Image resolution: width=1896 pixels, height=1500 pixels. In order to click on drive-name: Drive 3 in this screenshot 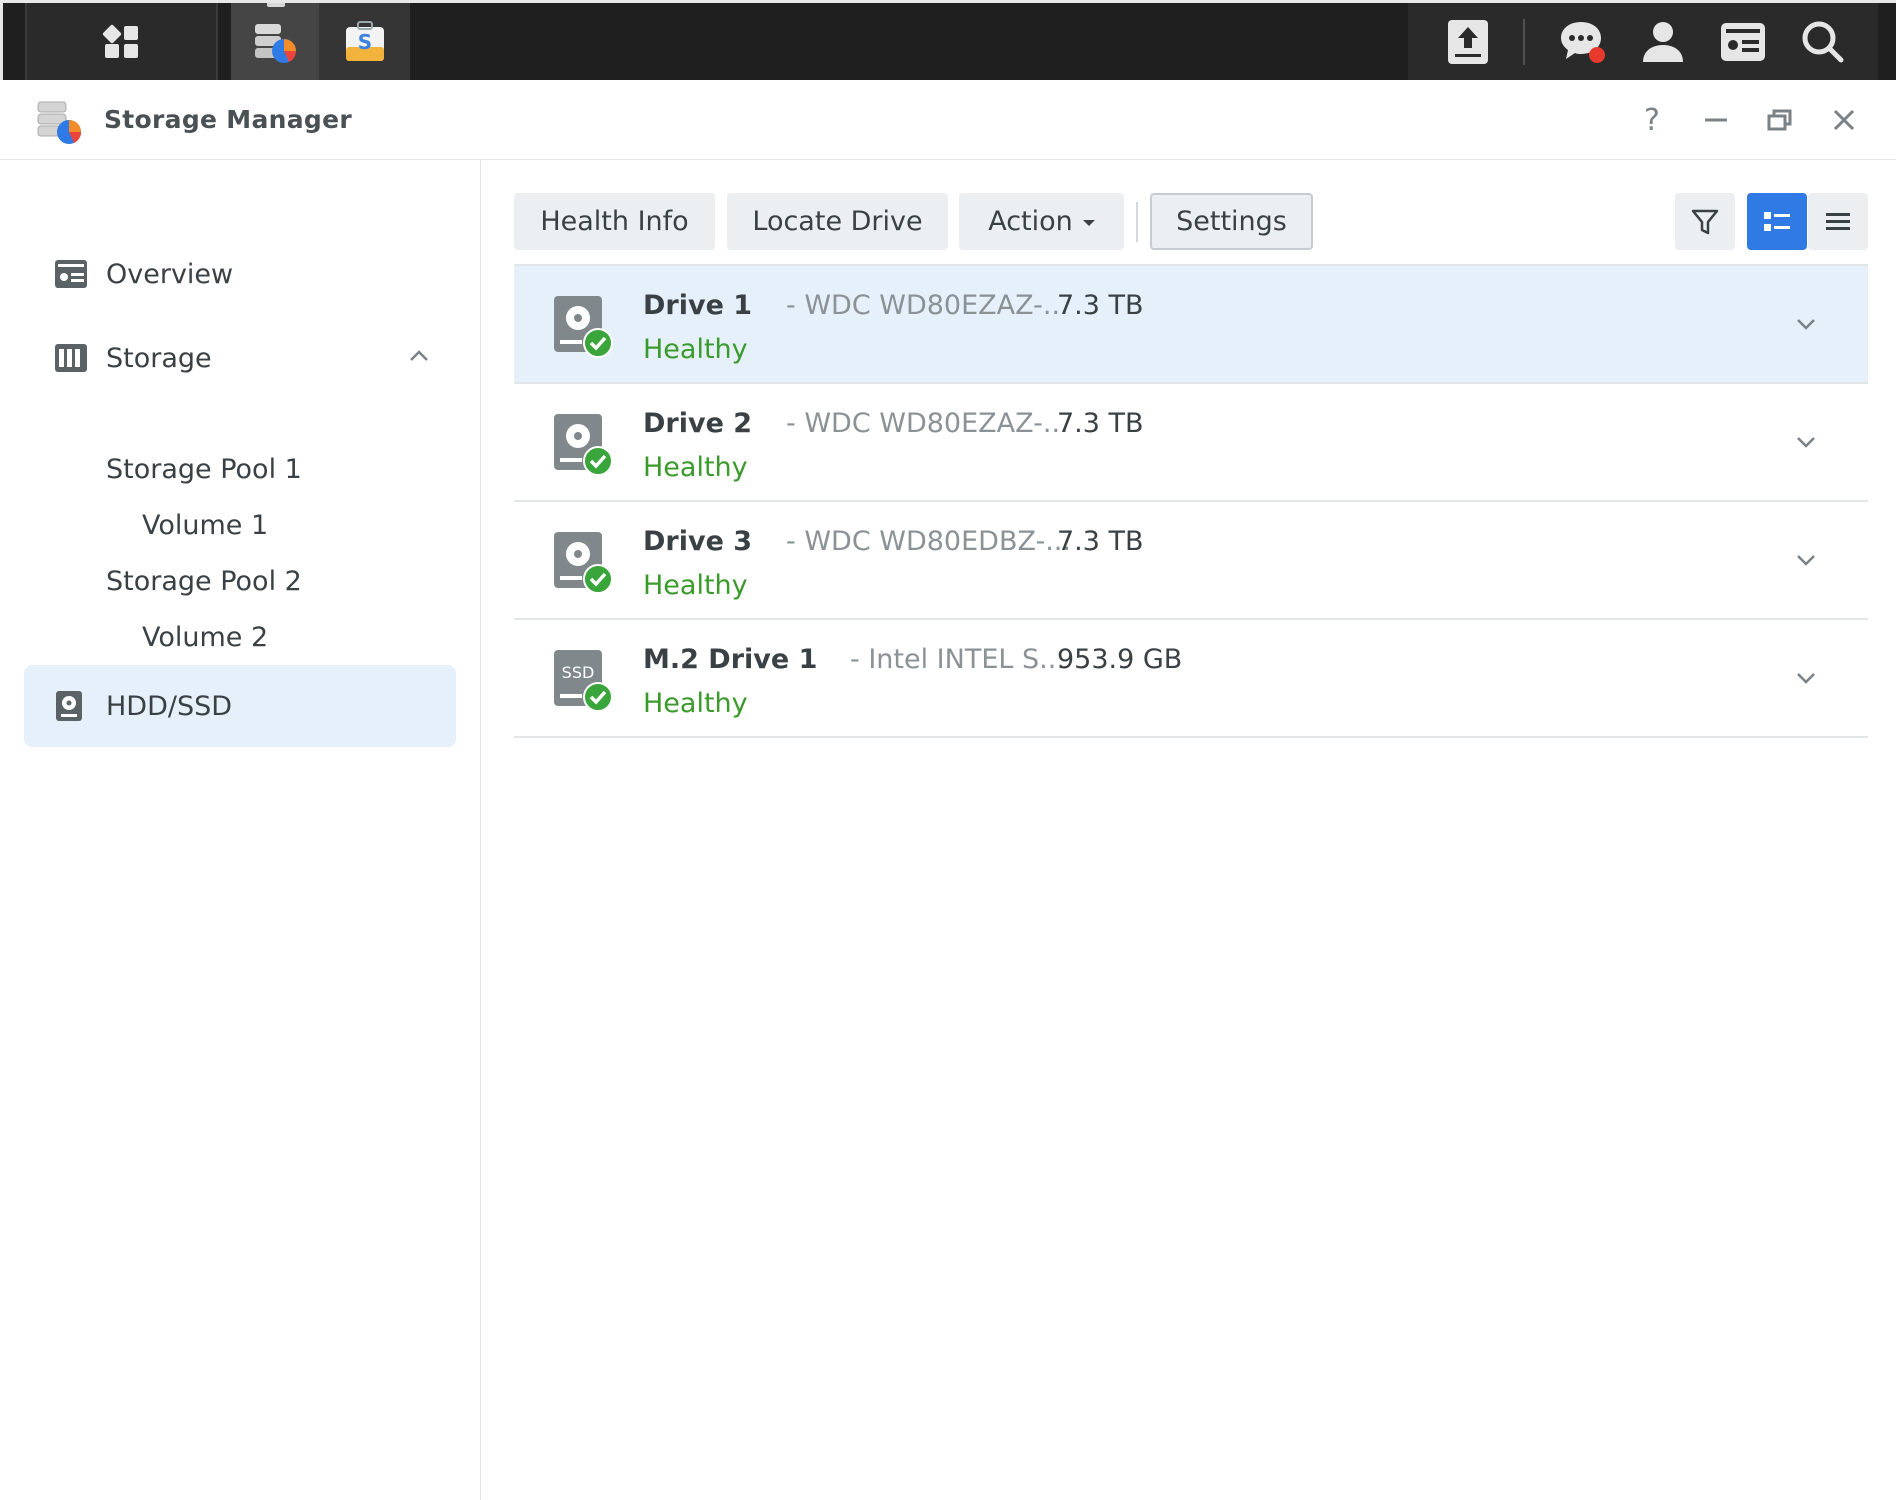, I will do `click(698, 541)`.